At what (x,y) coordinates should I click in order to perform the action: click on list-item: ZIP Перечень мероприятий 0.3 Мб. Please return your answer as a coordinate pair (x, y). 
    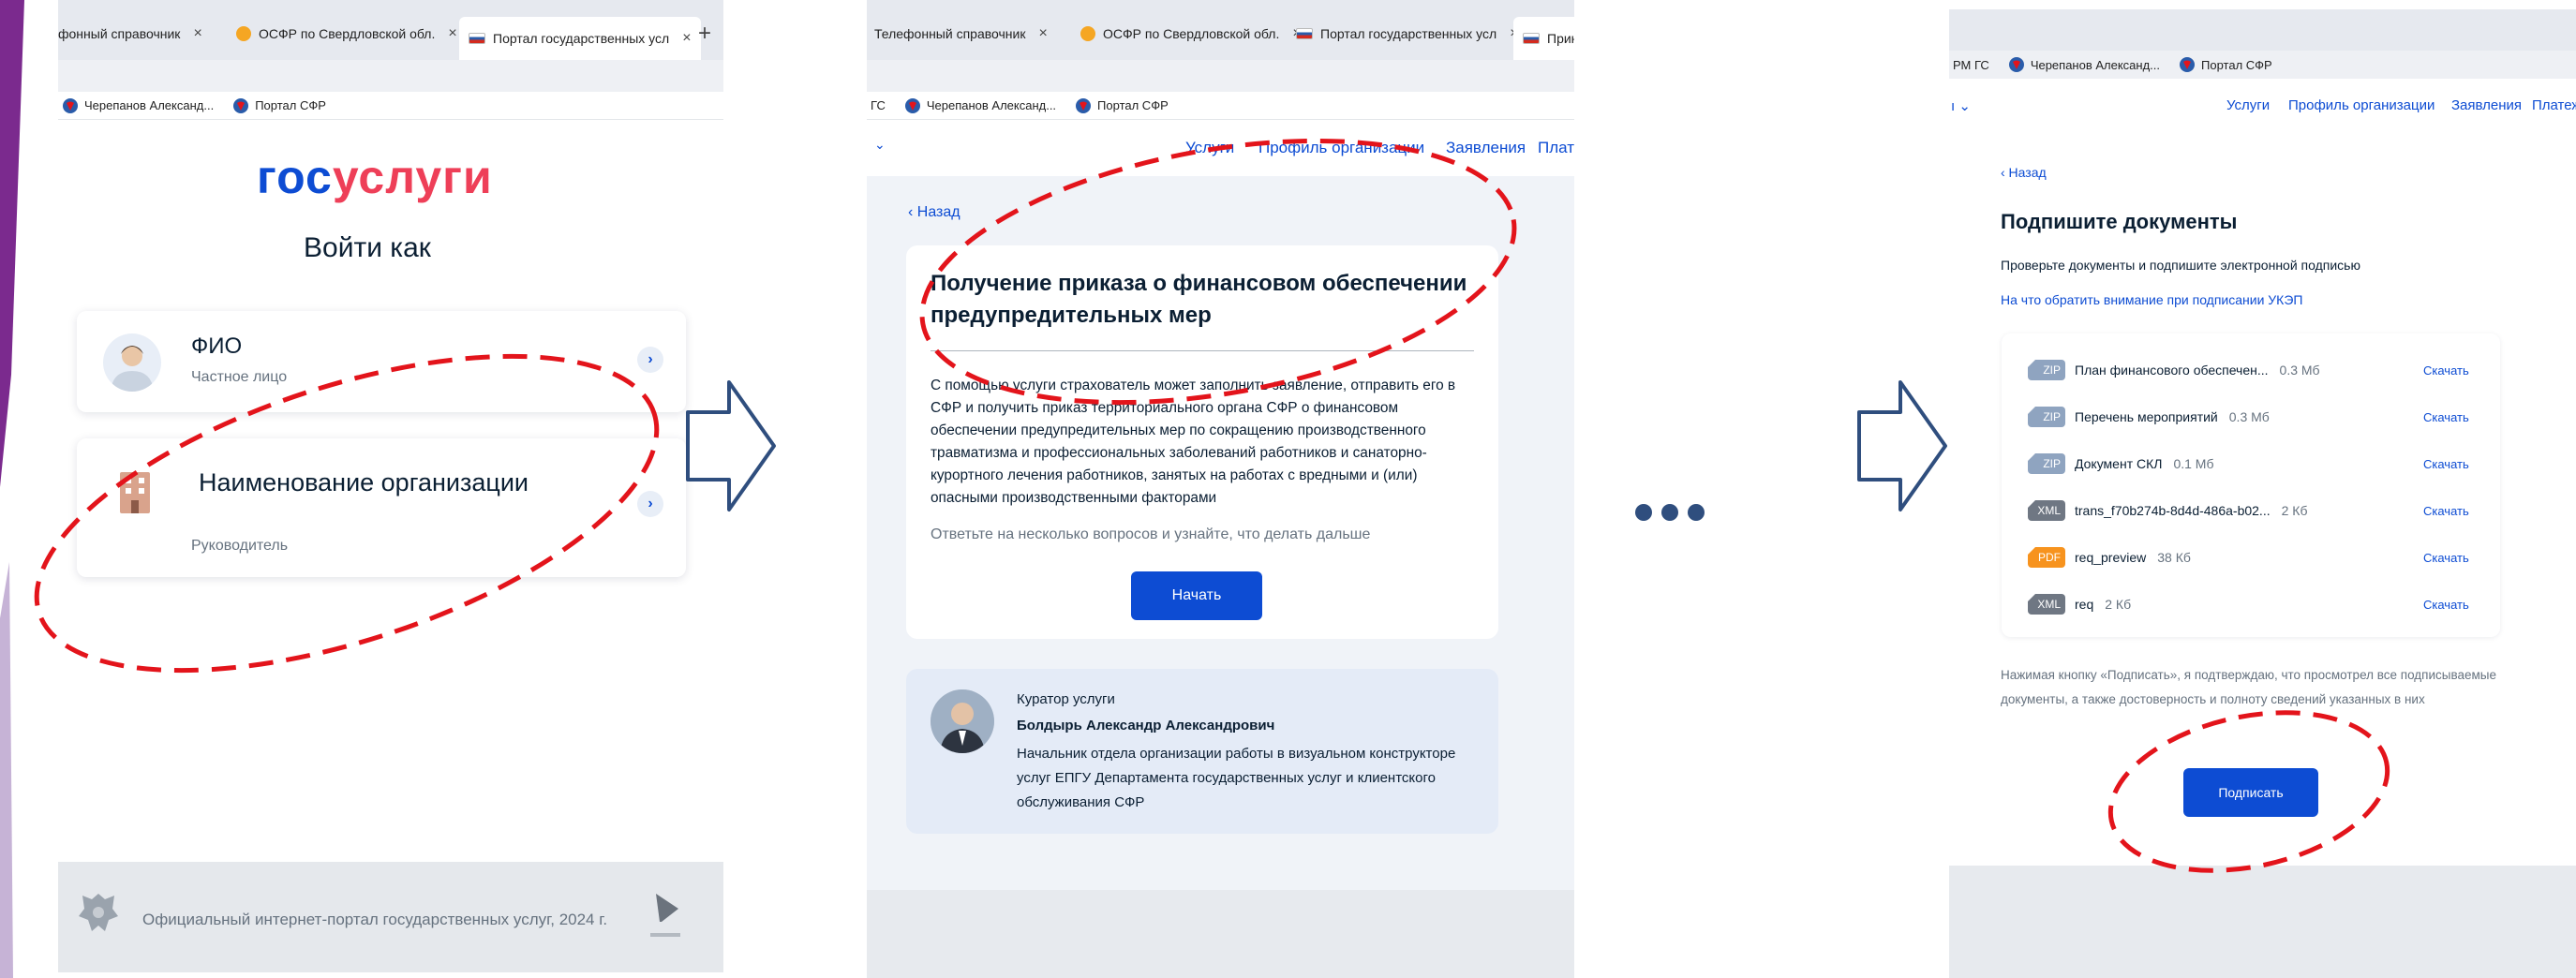
    Looking at the image, I should click on (2149, 417).